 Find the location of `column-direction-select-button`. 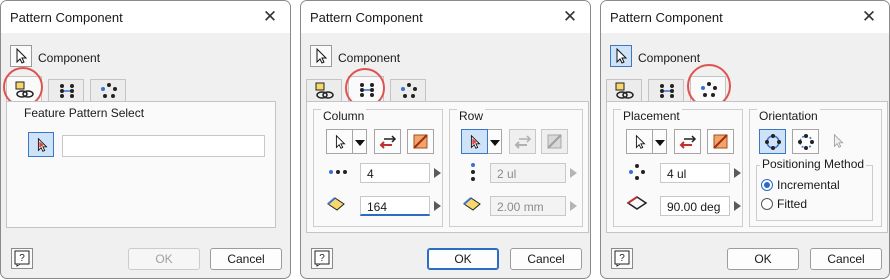

column-direction-select-button is located at coordinates (339, 141).